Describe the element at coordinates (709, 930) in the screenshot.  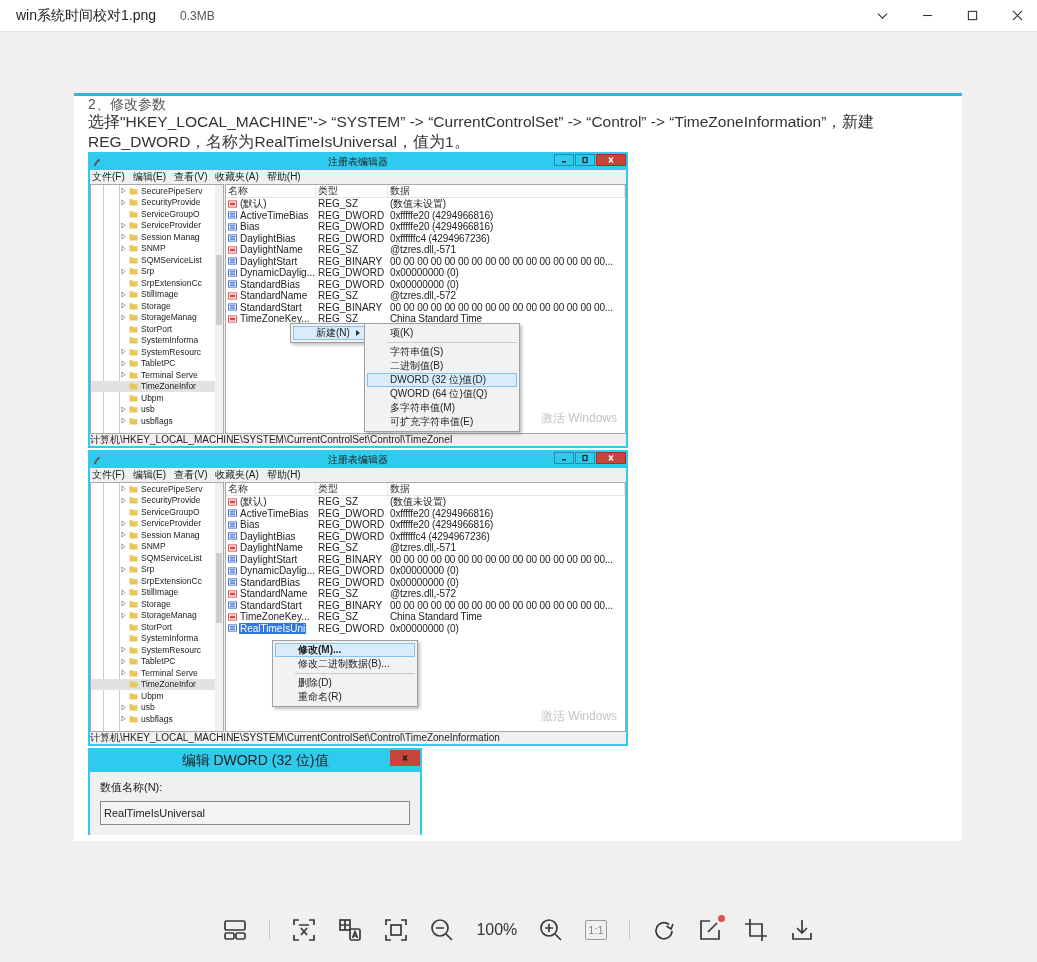
I see `edit-icon` at that location.